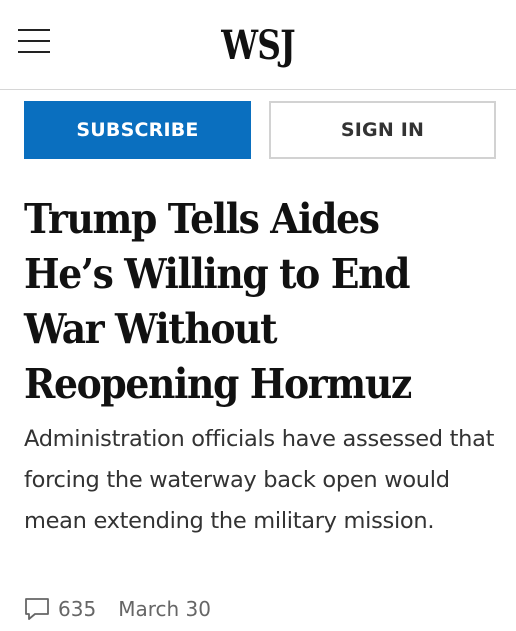 This screenshot has height=631, width=516. What do you see at coordinates (382, 130) in the screenshot?
I see `sign-in-button: SIGN IN` at bounding box center [382, 130].